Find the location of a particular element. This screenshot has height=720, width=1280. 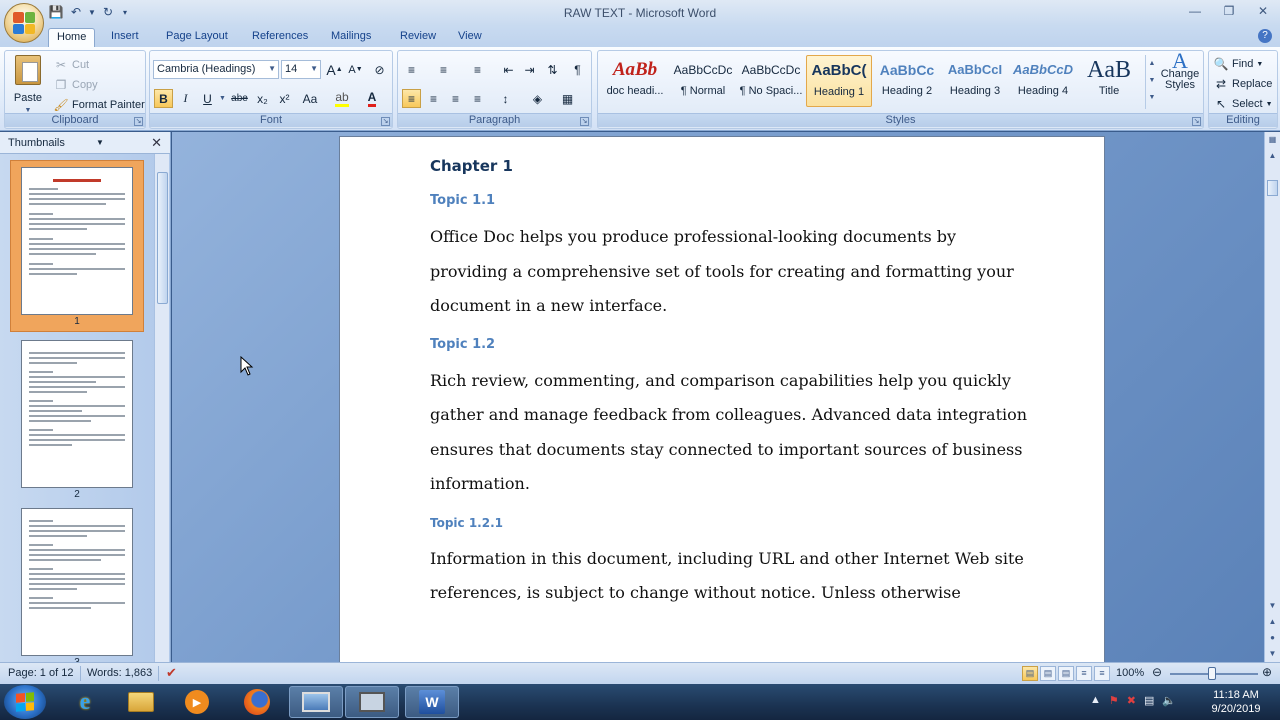

word-count: Words: 1,863 is located at coordinates (119, 673).